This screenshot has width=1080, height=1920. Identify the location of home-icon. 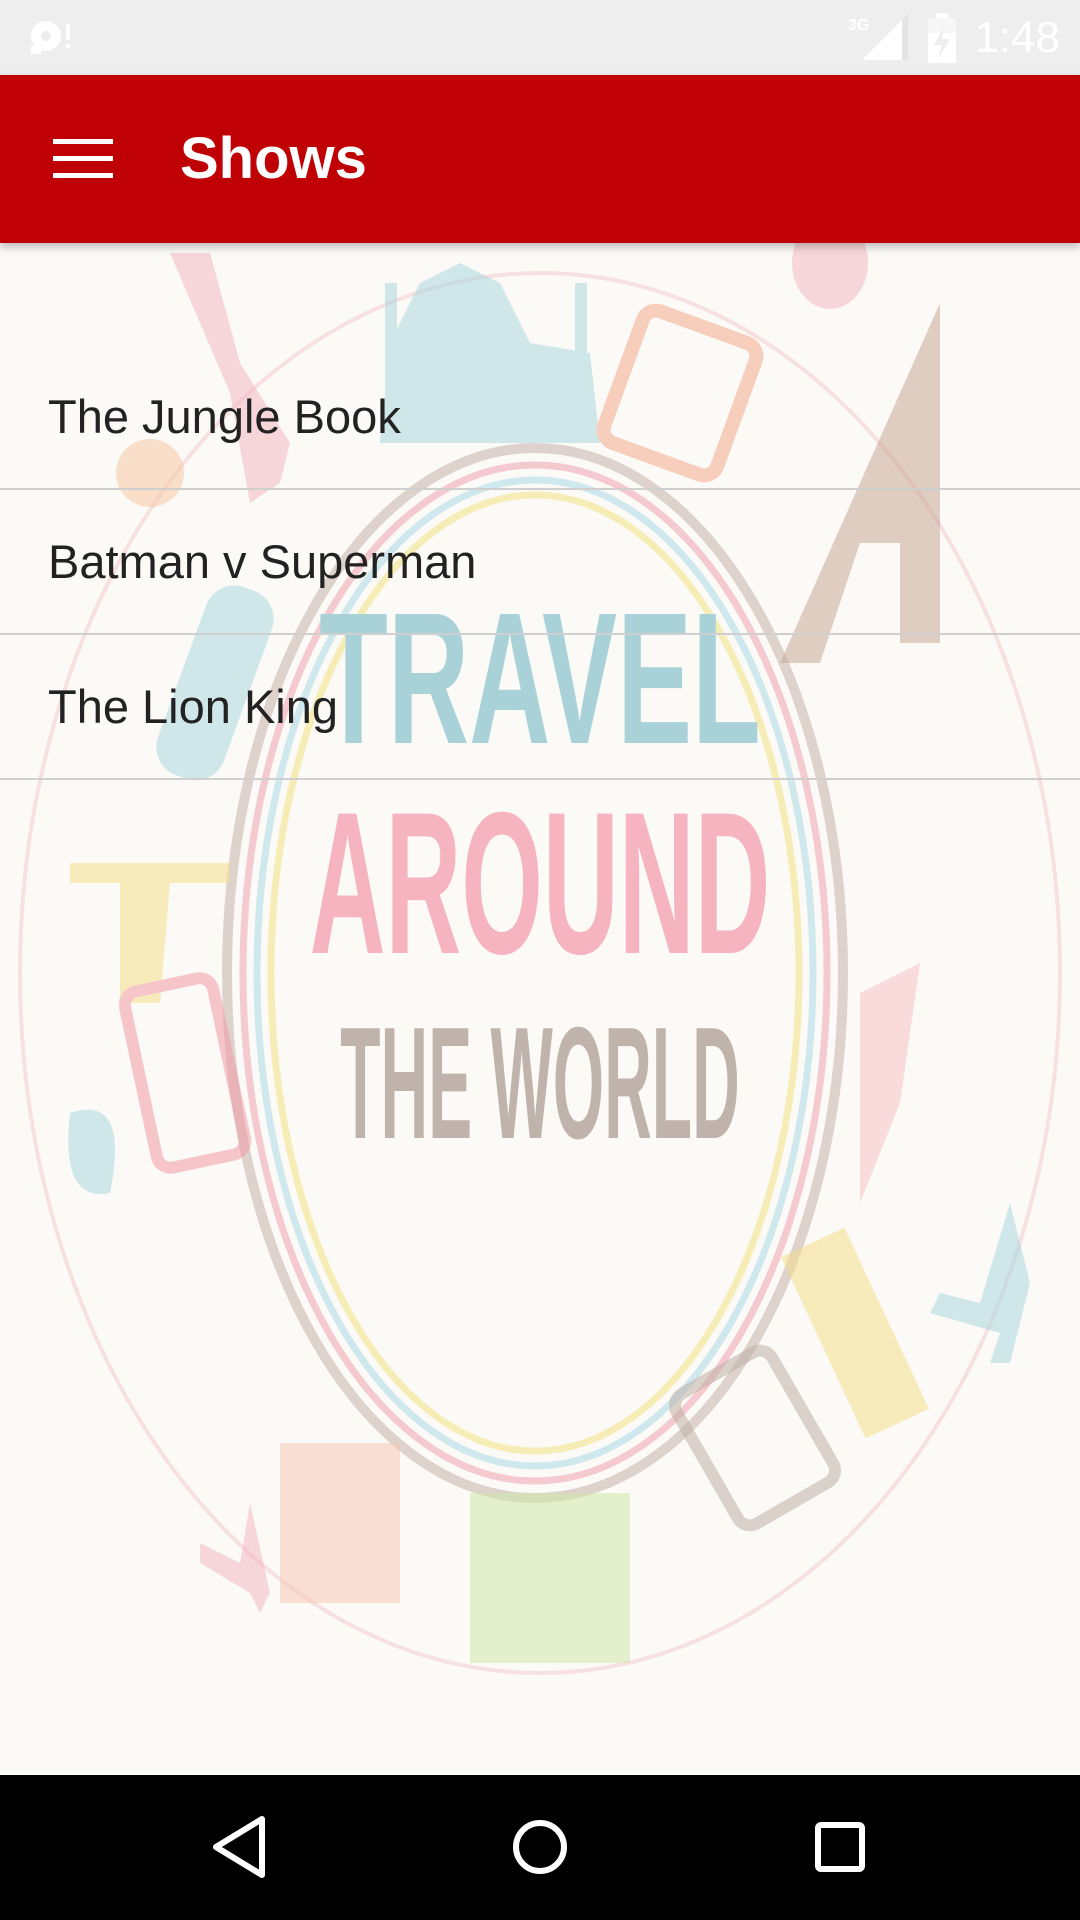
(540, 1847).